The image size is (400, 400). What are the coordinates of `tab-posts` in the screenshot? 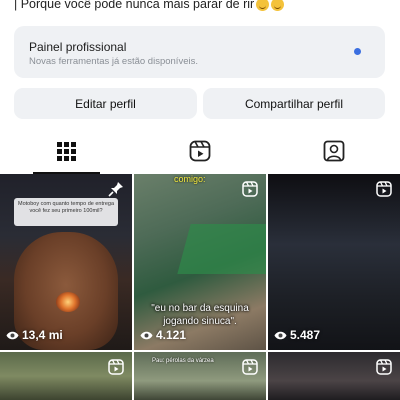 It's located at (66, 151).